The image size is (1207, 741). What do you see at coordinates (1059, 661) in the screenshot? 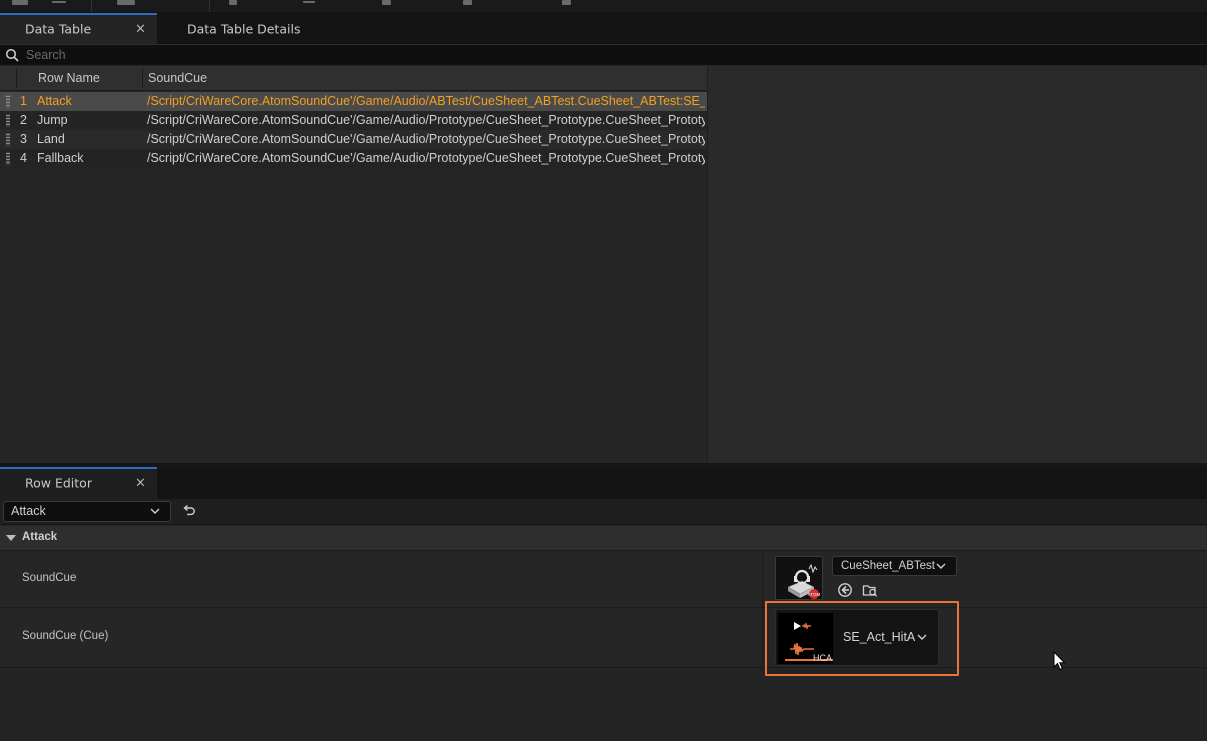
I see `mouse-cursor-icon` at bounding box center [1059, 661].